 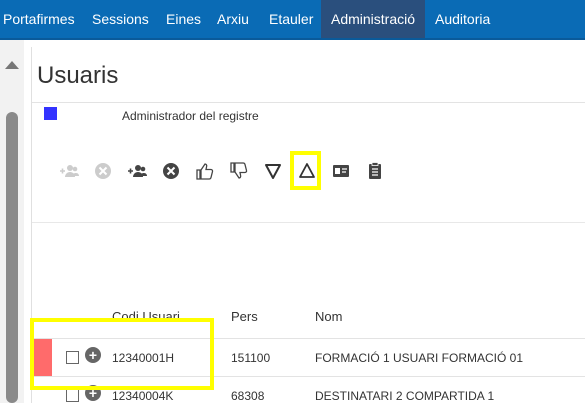 What do you see at coordinates (251, 358) in the screenshot?
I see `cell-pers: 151100` at bounding box center [251, 358].